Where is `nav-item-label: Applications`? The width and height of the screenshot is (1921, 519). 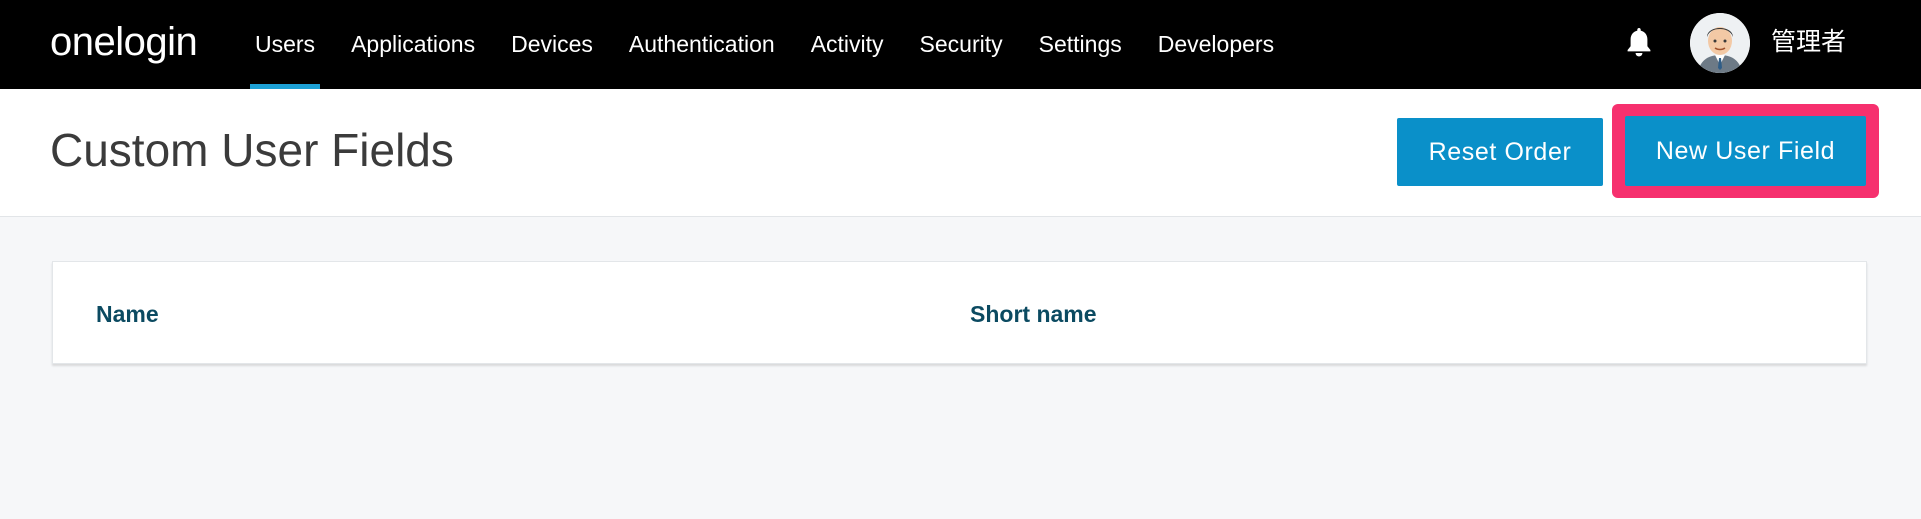
nav-item-label: Applications is located at coordinates (413, 44).